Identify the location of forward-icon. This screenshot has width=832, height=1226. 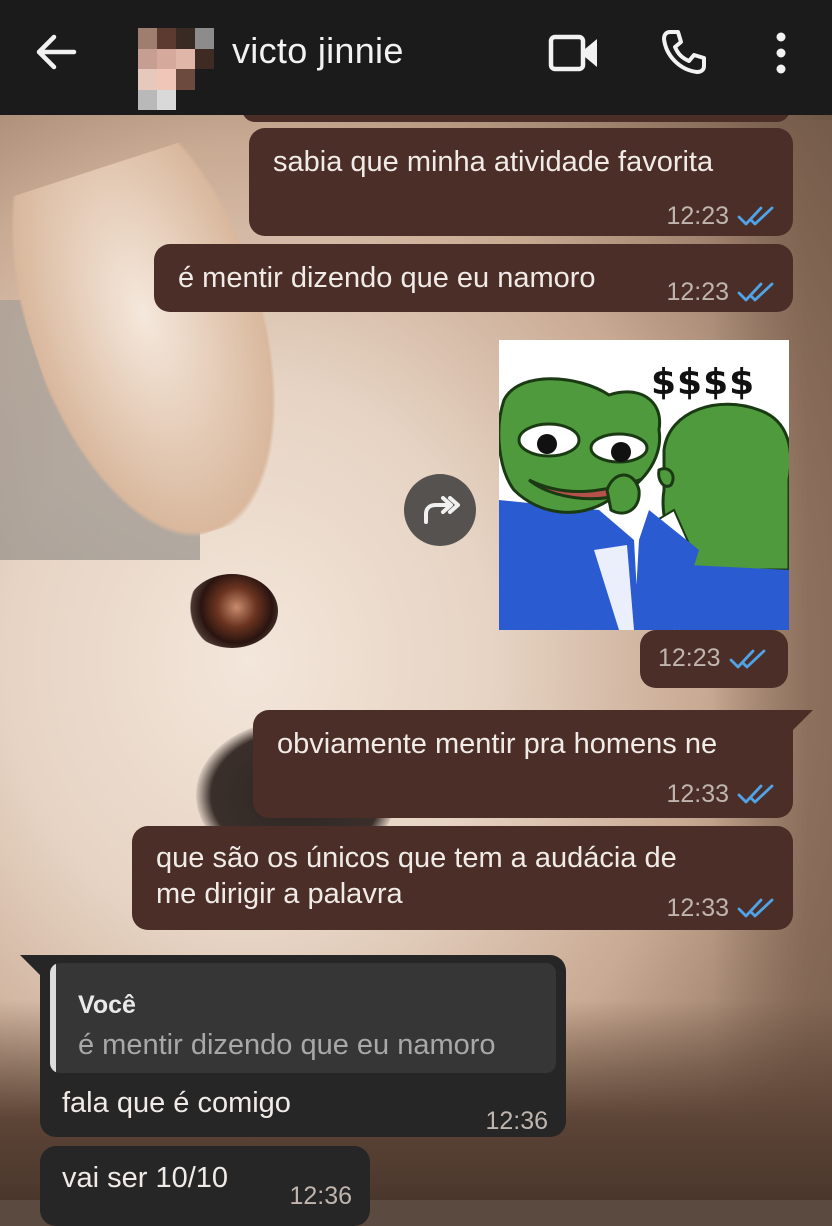
(442, 510).